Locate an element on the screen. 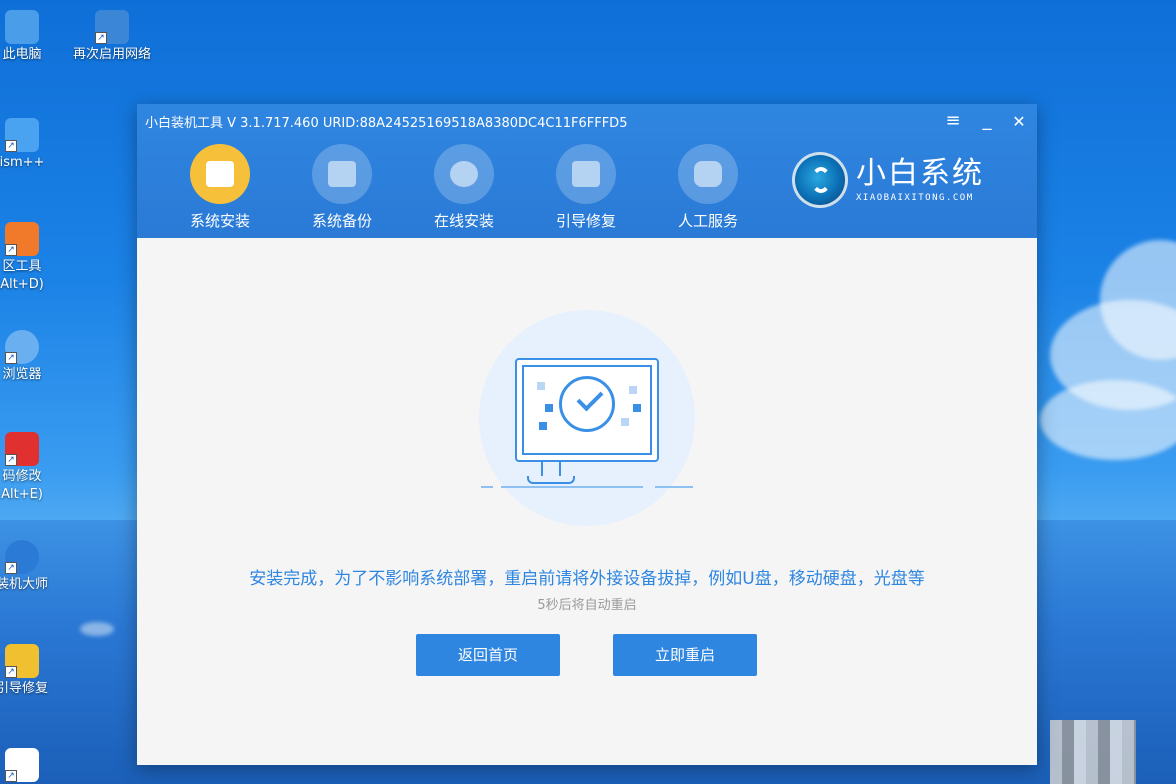 The height and width of the screenshot is (784, 1176). monitor-stand is located at coordinates (551, 469).